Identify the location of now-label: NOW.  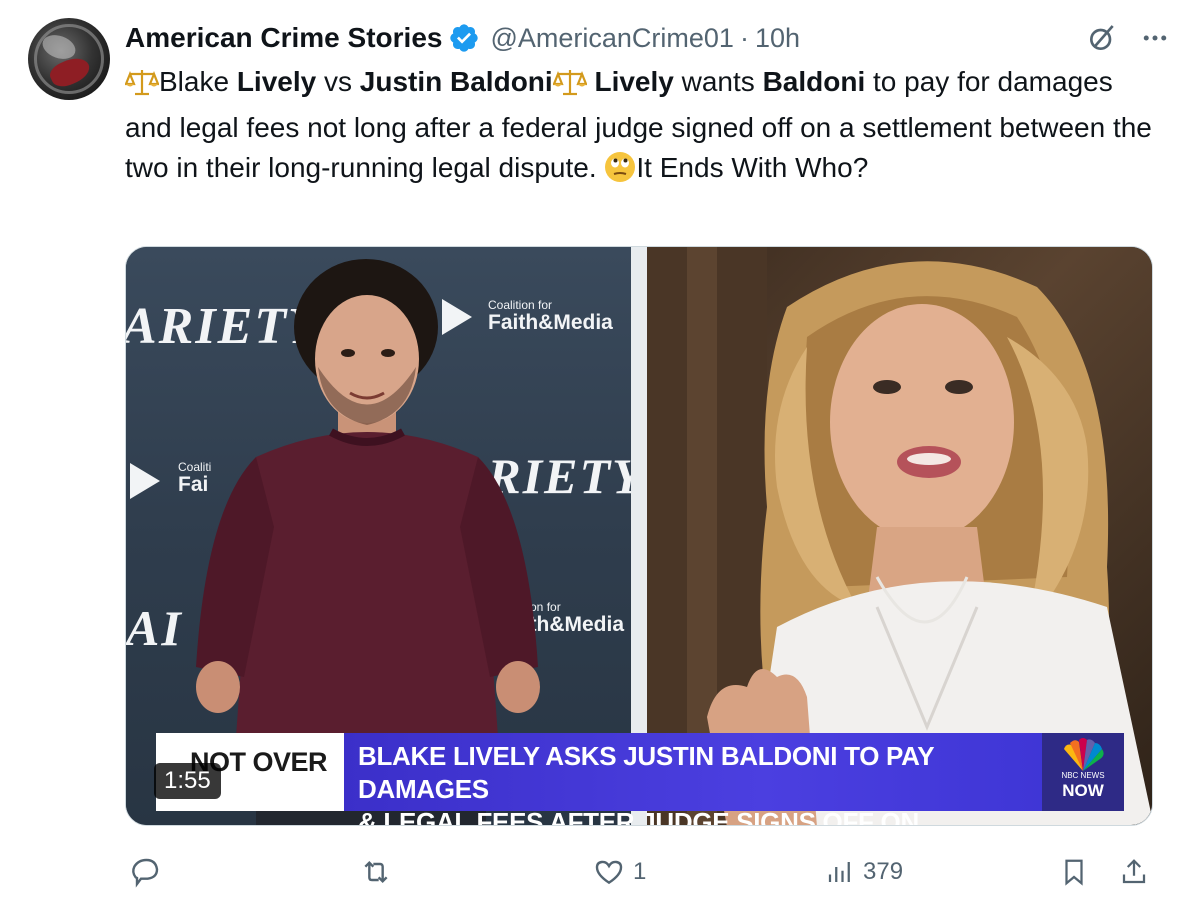
(1083, 790).